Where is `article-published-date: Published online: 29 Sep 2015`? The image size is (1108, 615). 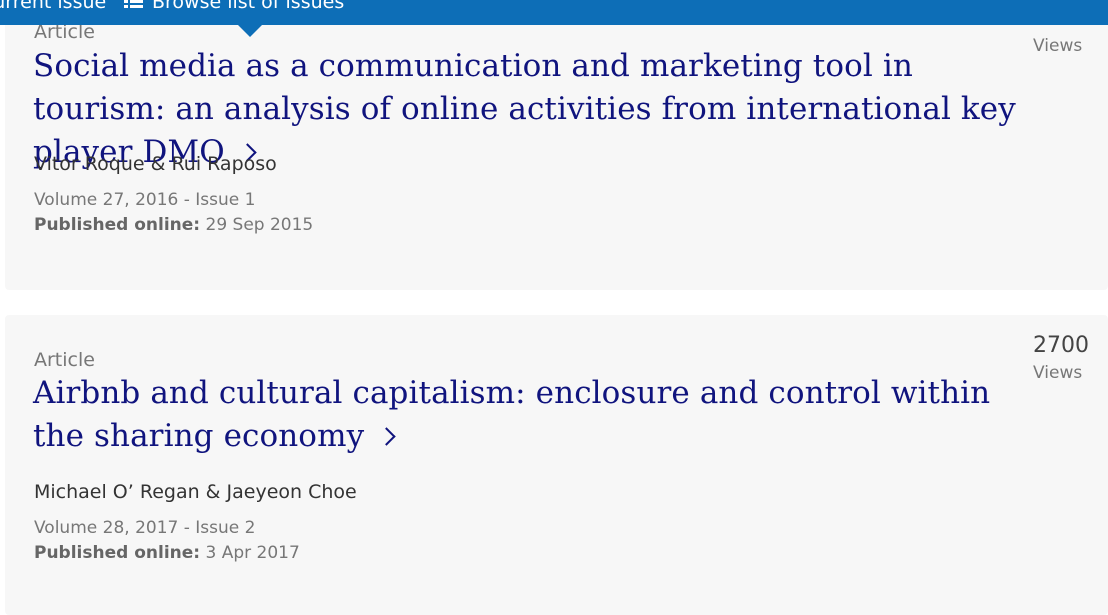
article-published-date: Published online: 29 Sep 2015 is located at coordinates (173, 225).